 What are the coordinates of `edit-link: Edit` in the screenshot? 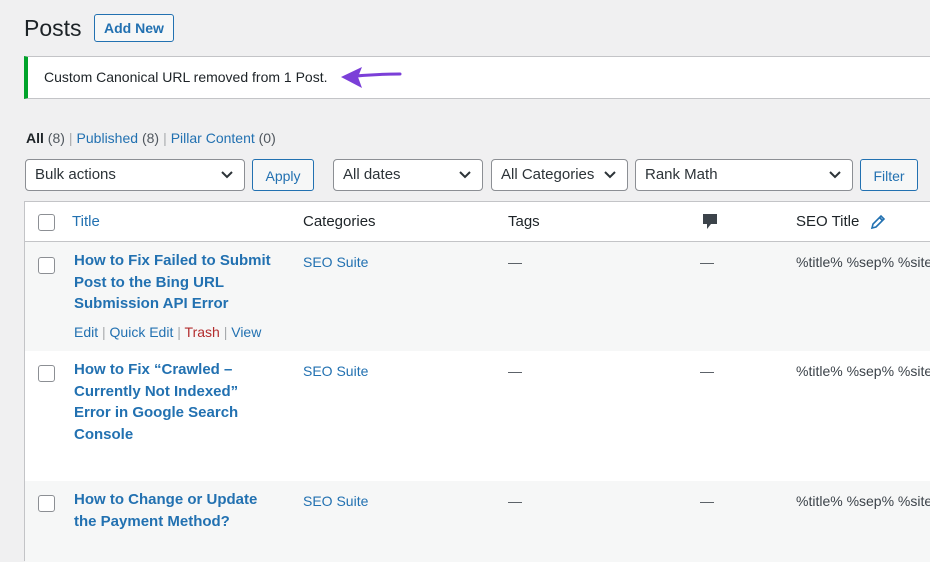 It's located at (86, 332).